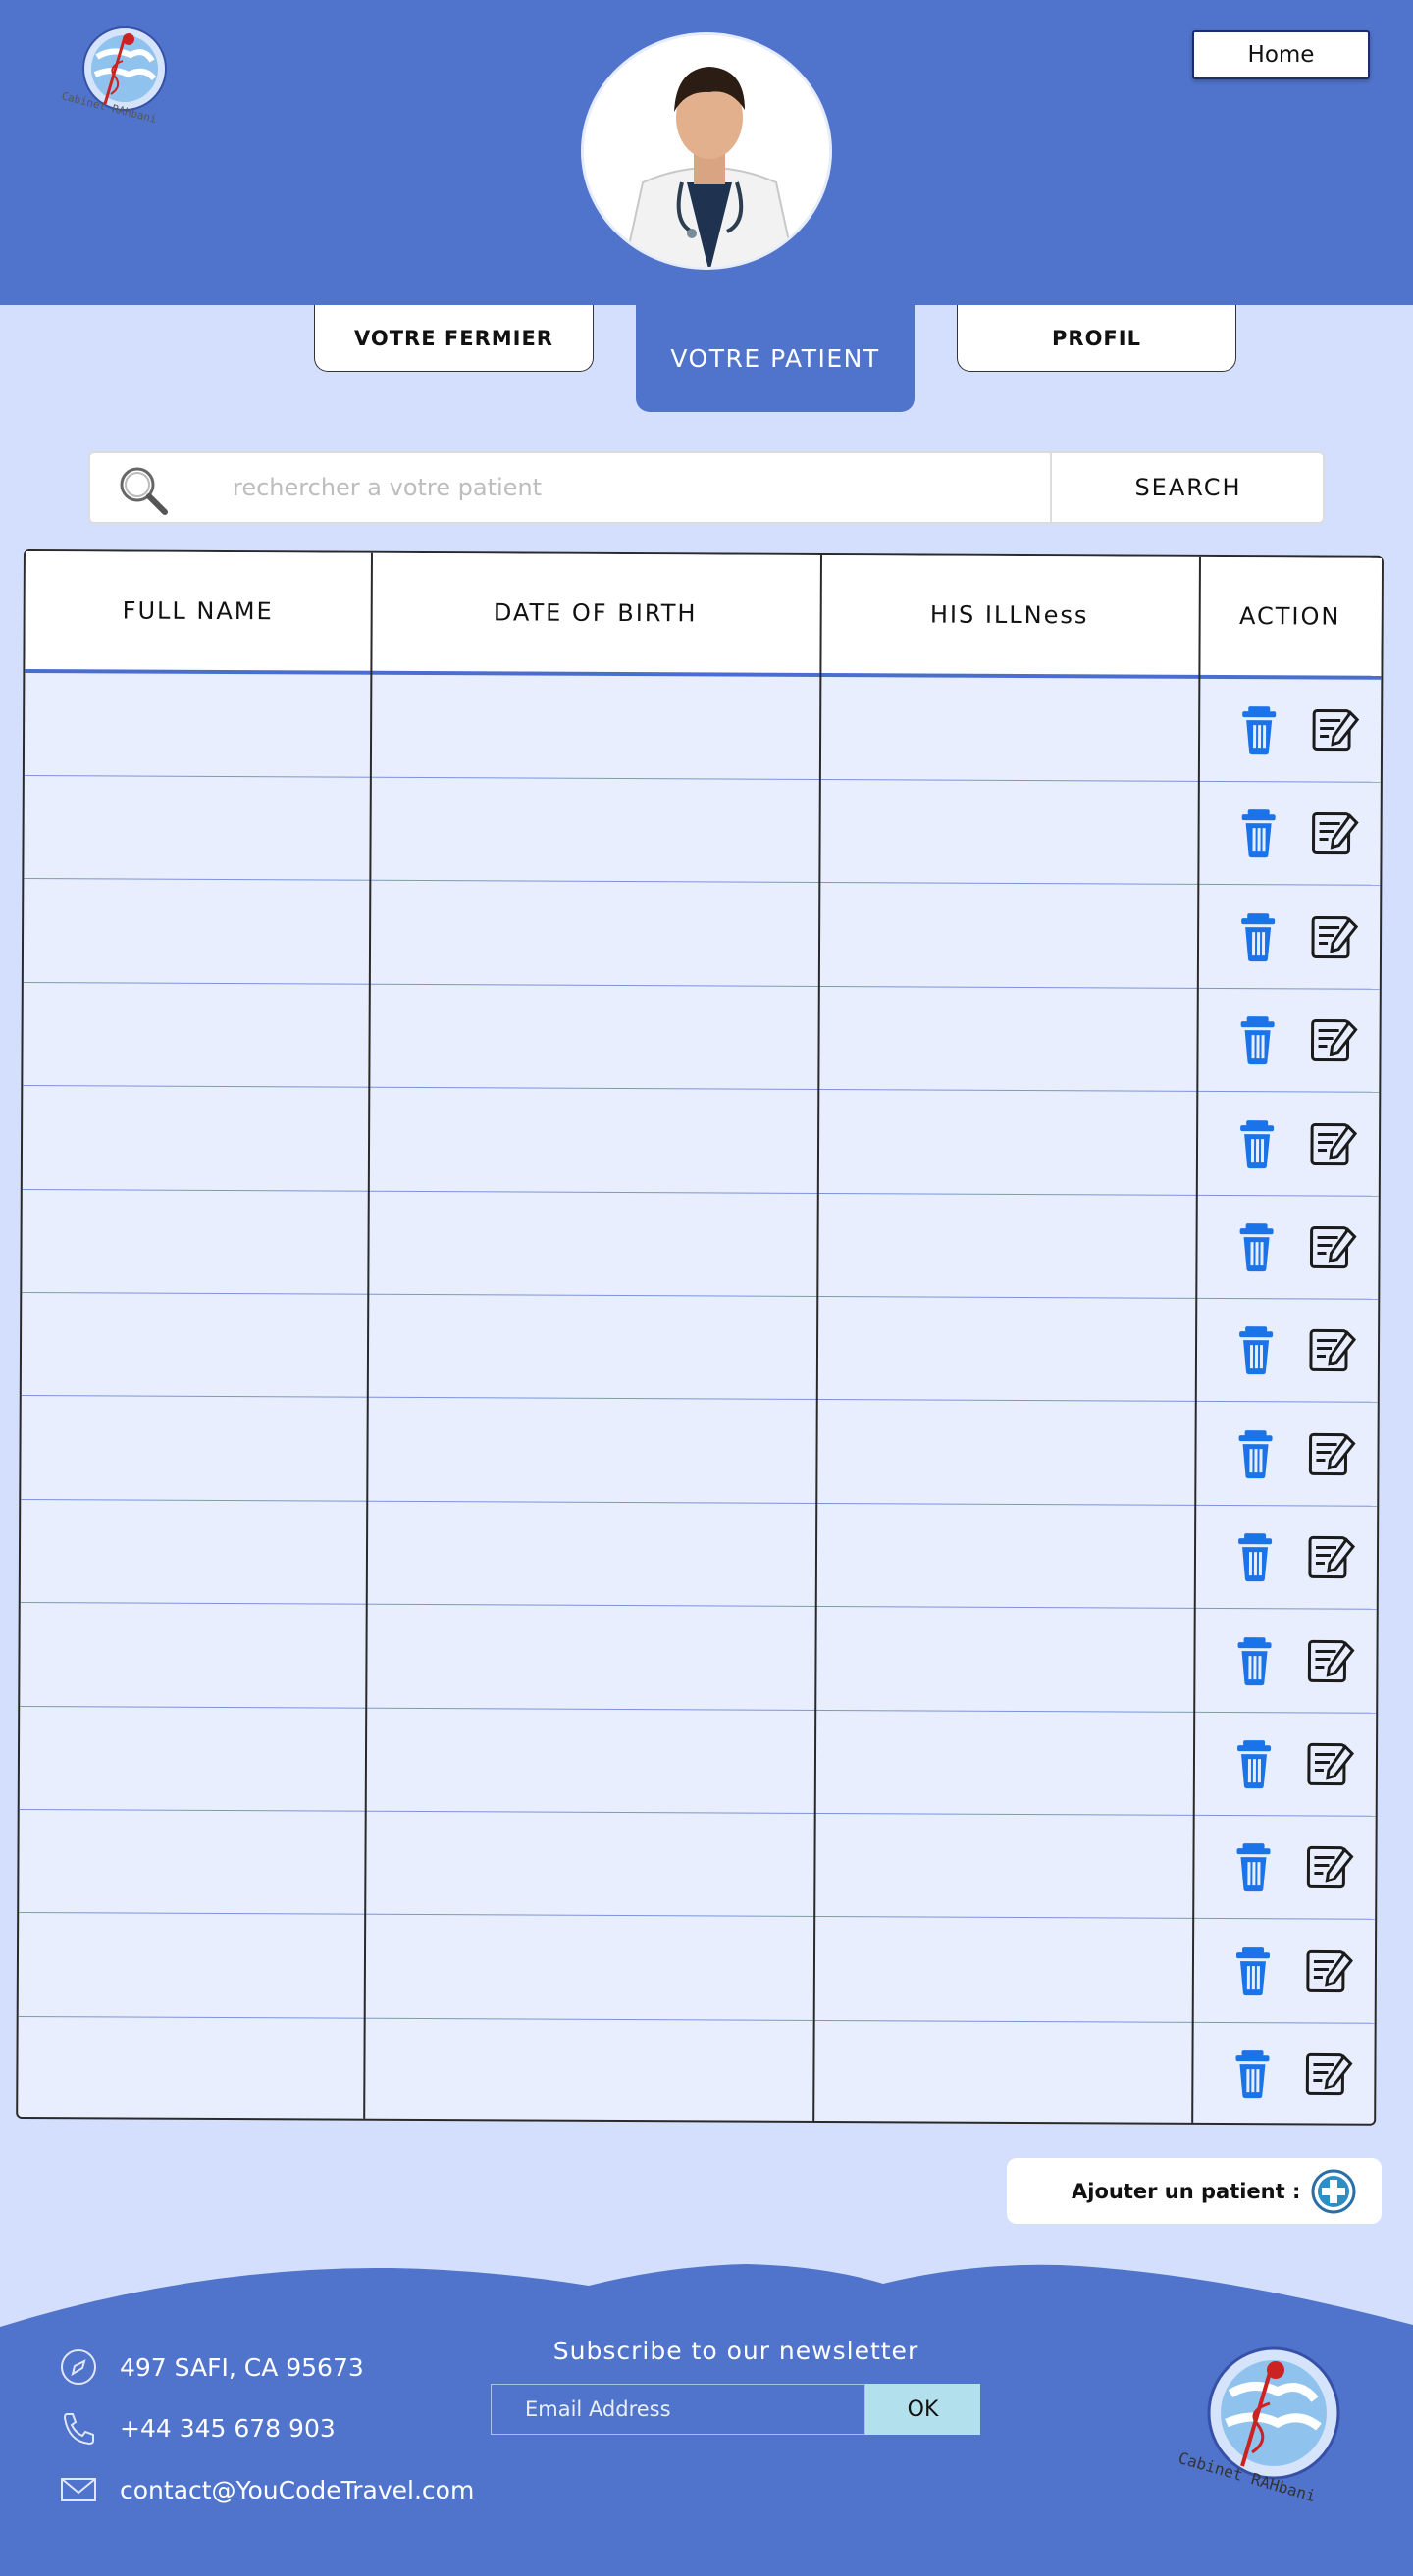 Image resolution: width=1413 pixels, height=2576 pixels. I want to click on tab-profil: PROFIL, so click(1096, 338).